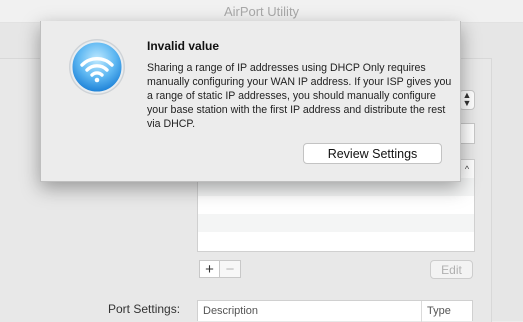 This screenshot has width=523, height=322. I want to click on column-header-description: Description, so click(230, 311).